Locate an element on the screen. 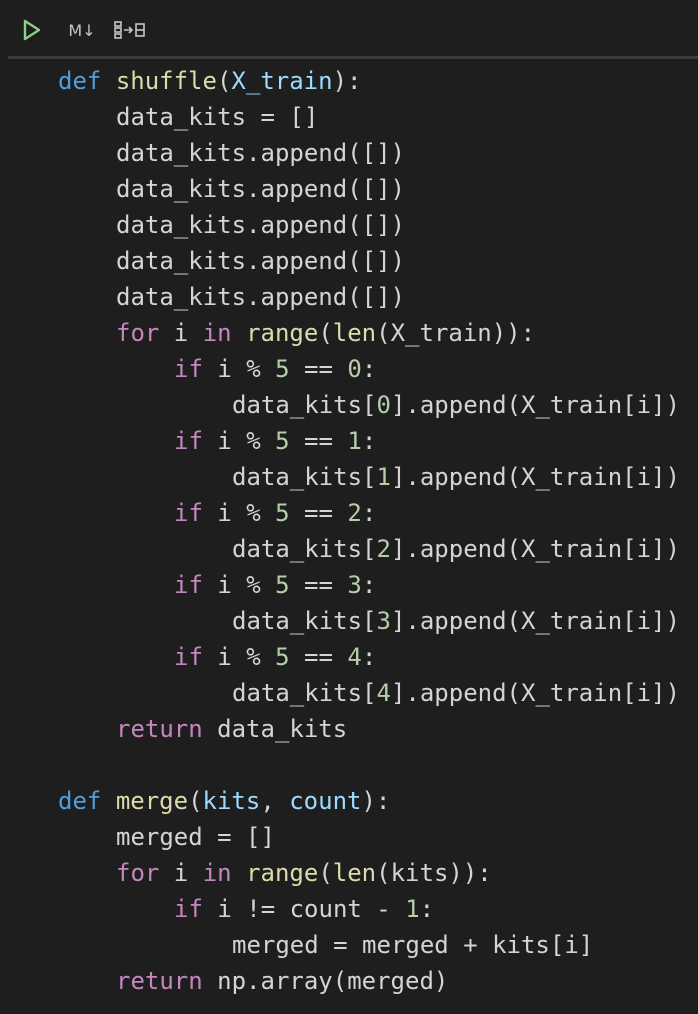 Image resolution: width=698 pixels, height=1014 pixels. code-line: if i % 5 == 4: is located at coordinates (344, 657).